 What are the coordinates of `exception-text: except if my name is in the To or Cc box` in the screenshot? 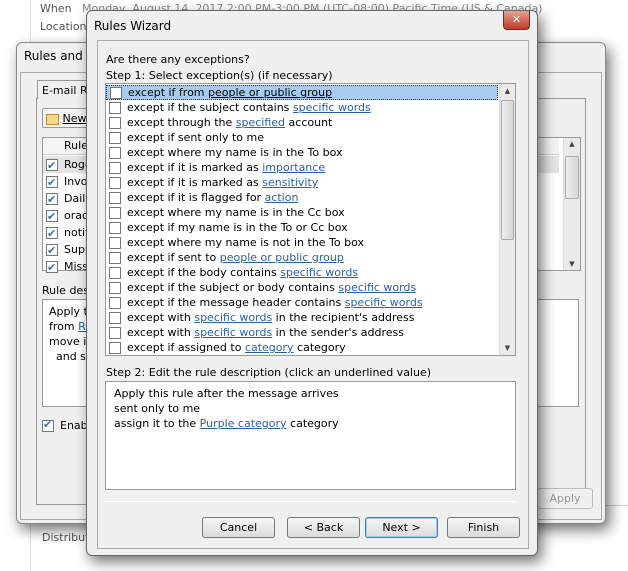 It's located at (237, 227).